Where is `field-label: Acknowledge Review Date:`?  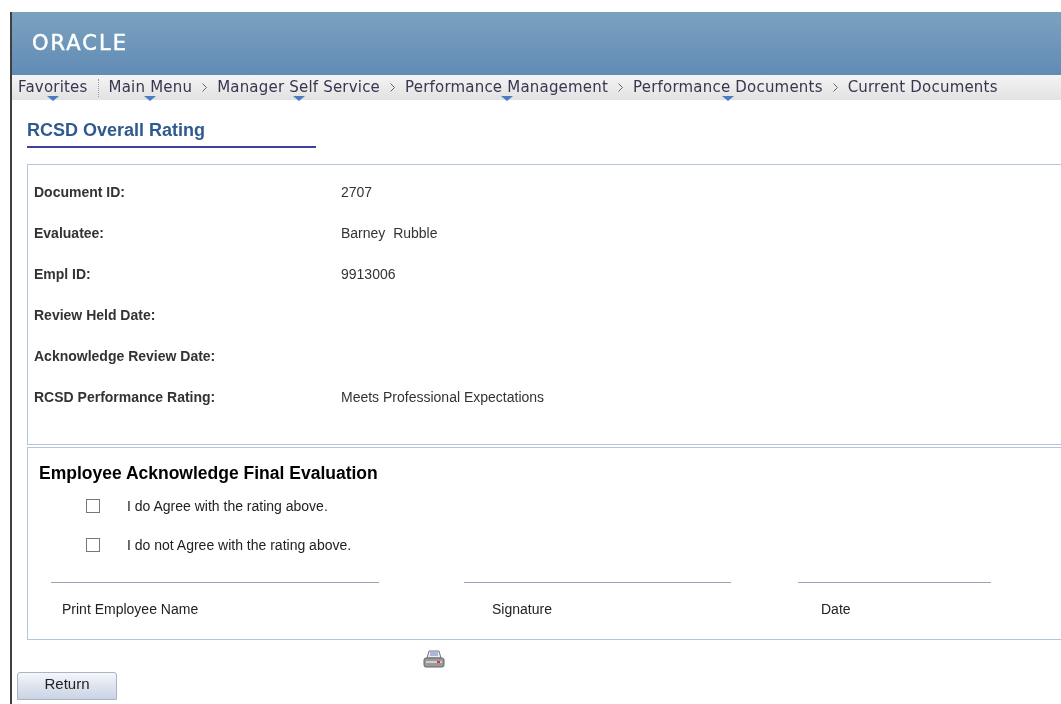 field-label: Acknowledge Review Date: is located at coordinates (125, 356).